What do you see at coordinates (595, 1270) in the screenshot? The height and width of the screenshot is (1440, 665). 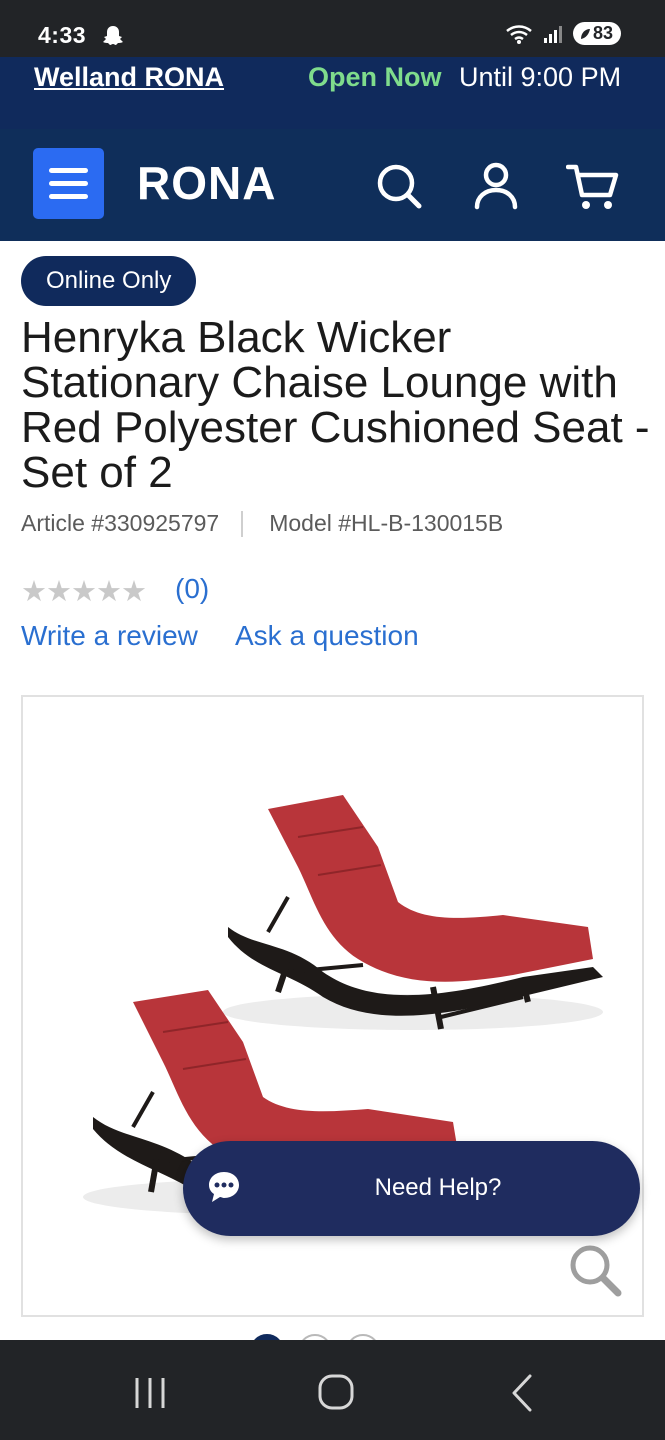 I see `zoom-icon` at bounding box center [595, 1270].